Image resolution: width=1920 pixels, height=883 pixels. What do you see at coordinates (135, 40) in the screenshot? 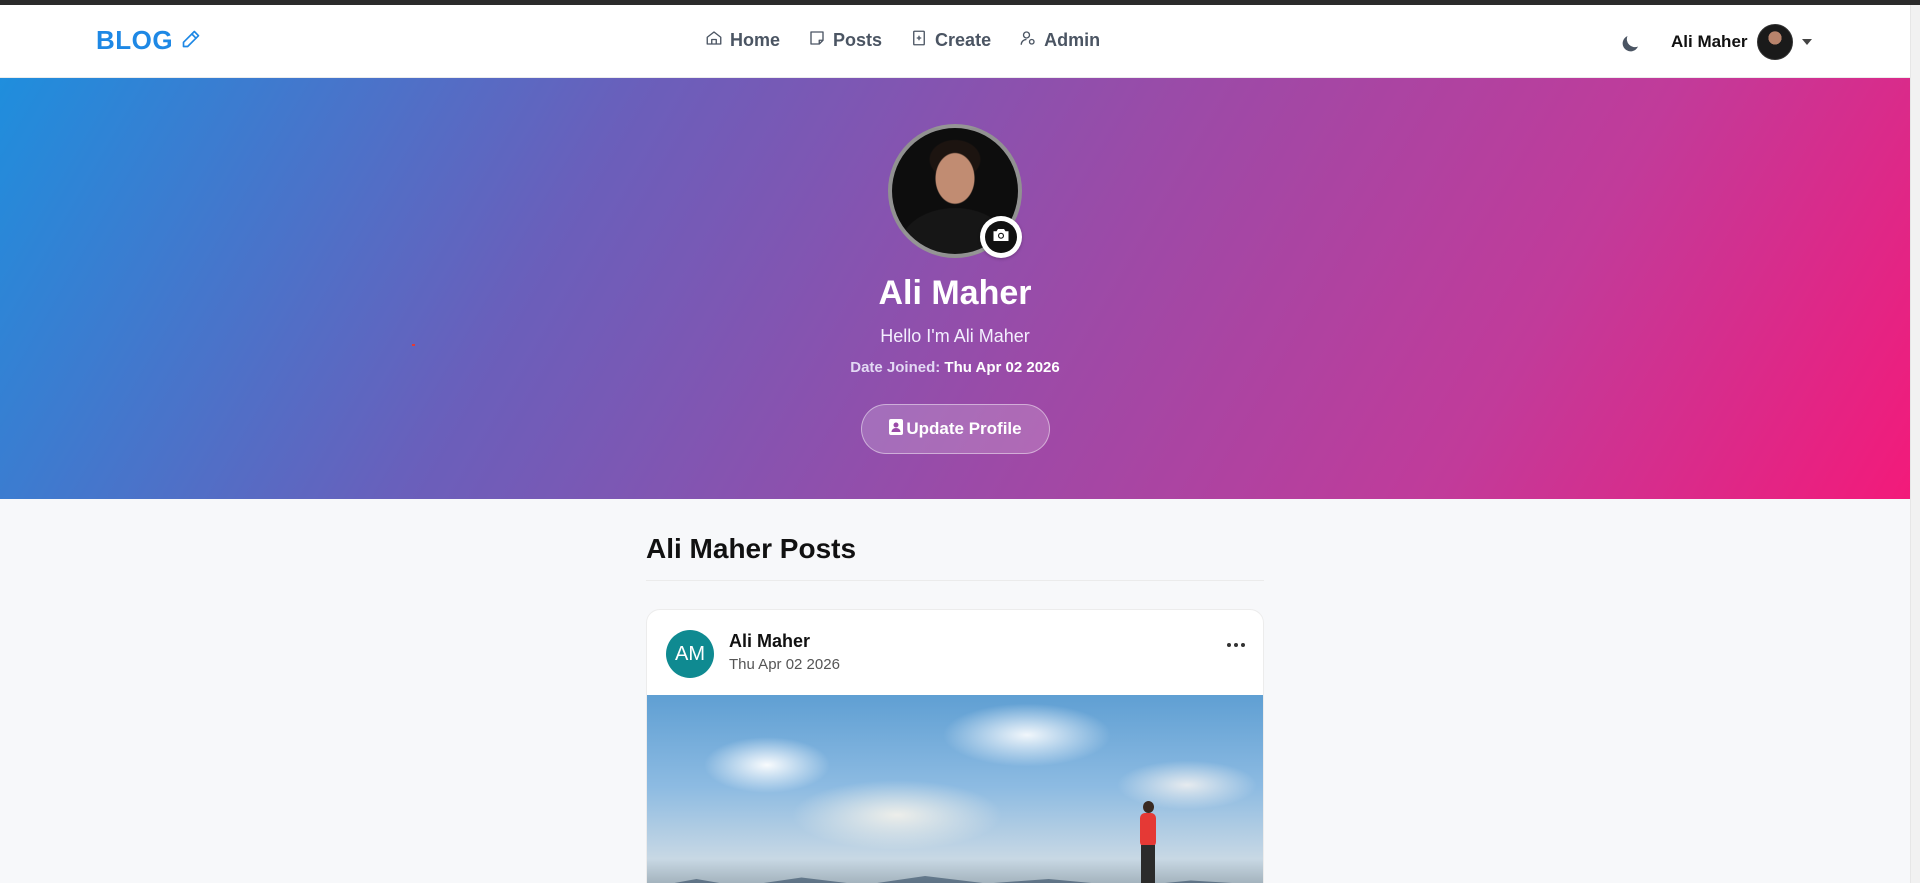
I see `brand-label: BLOG` at bounding box center [135, 40].